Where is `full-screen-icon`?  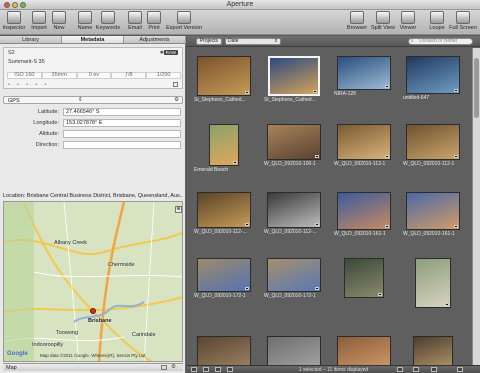
full-screen-icon is located at coordinates (463, 17).